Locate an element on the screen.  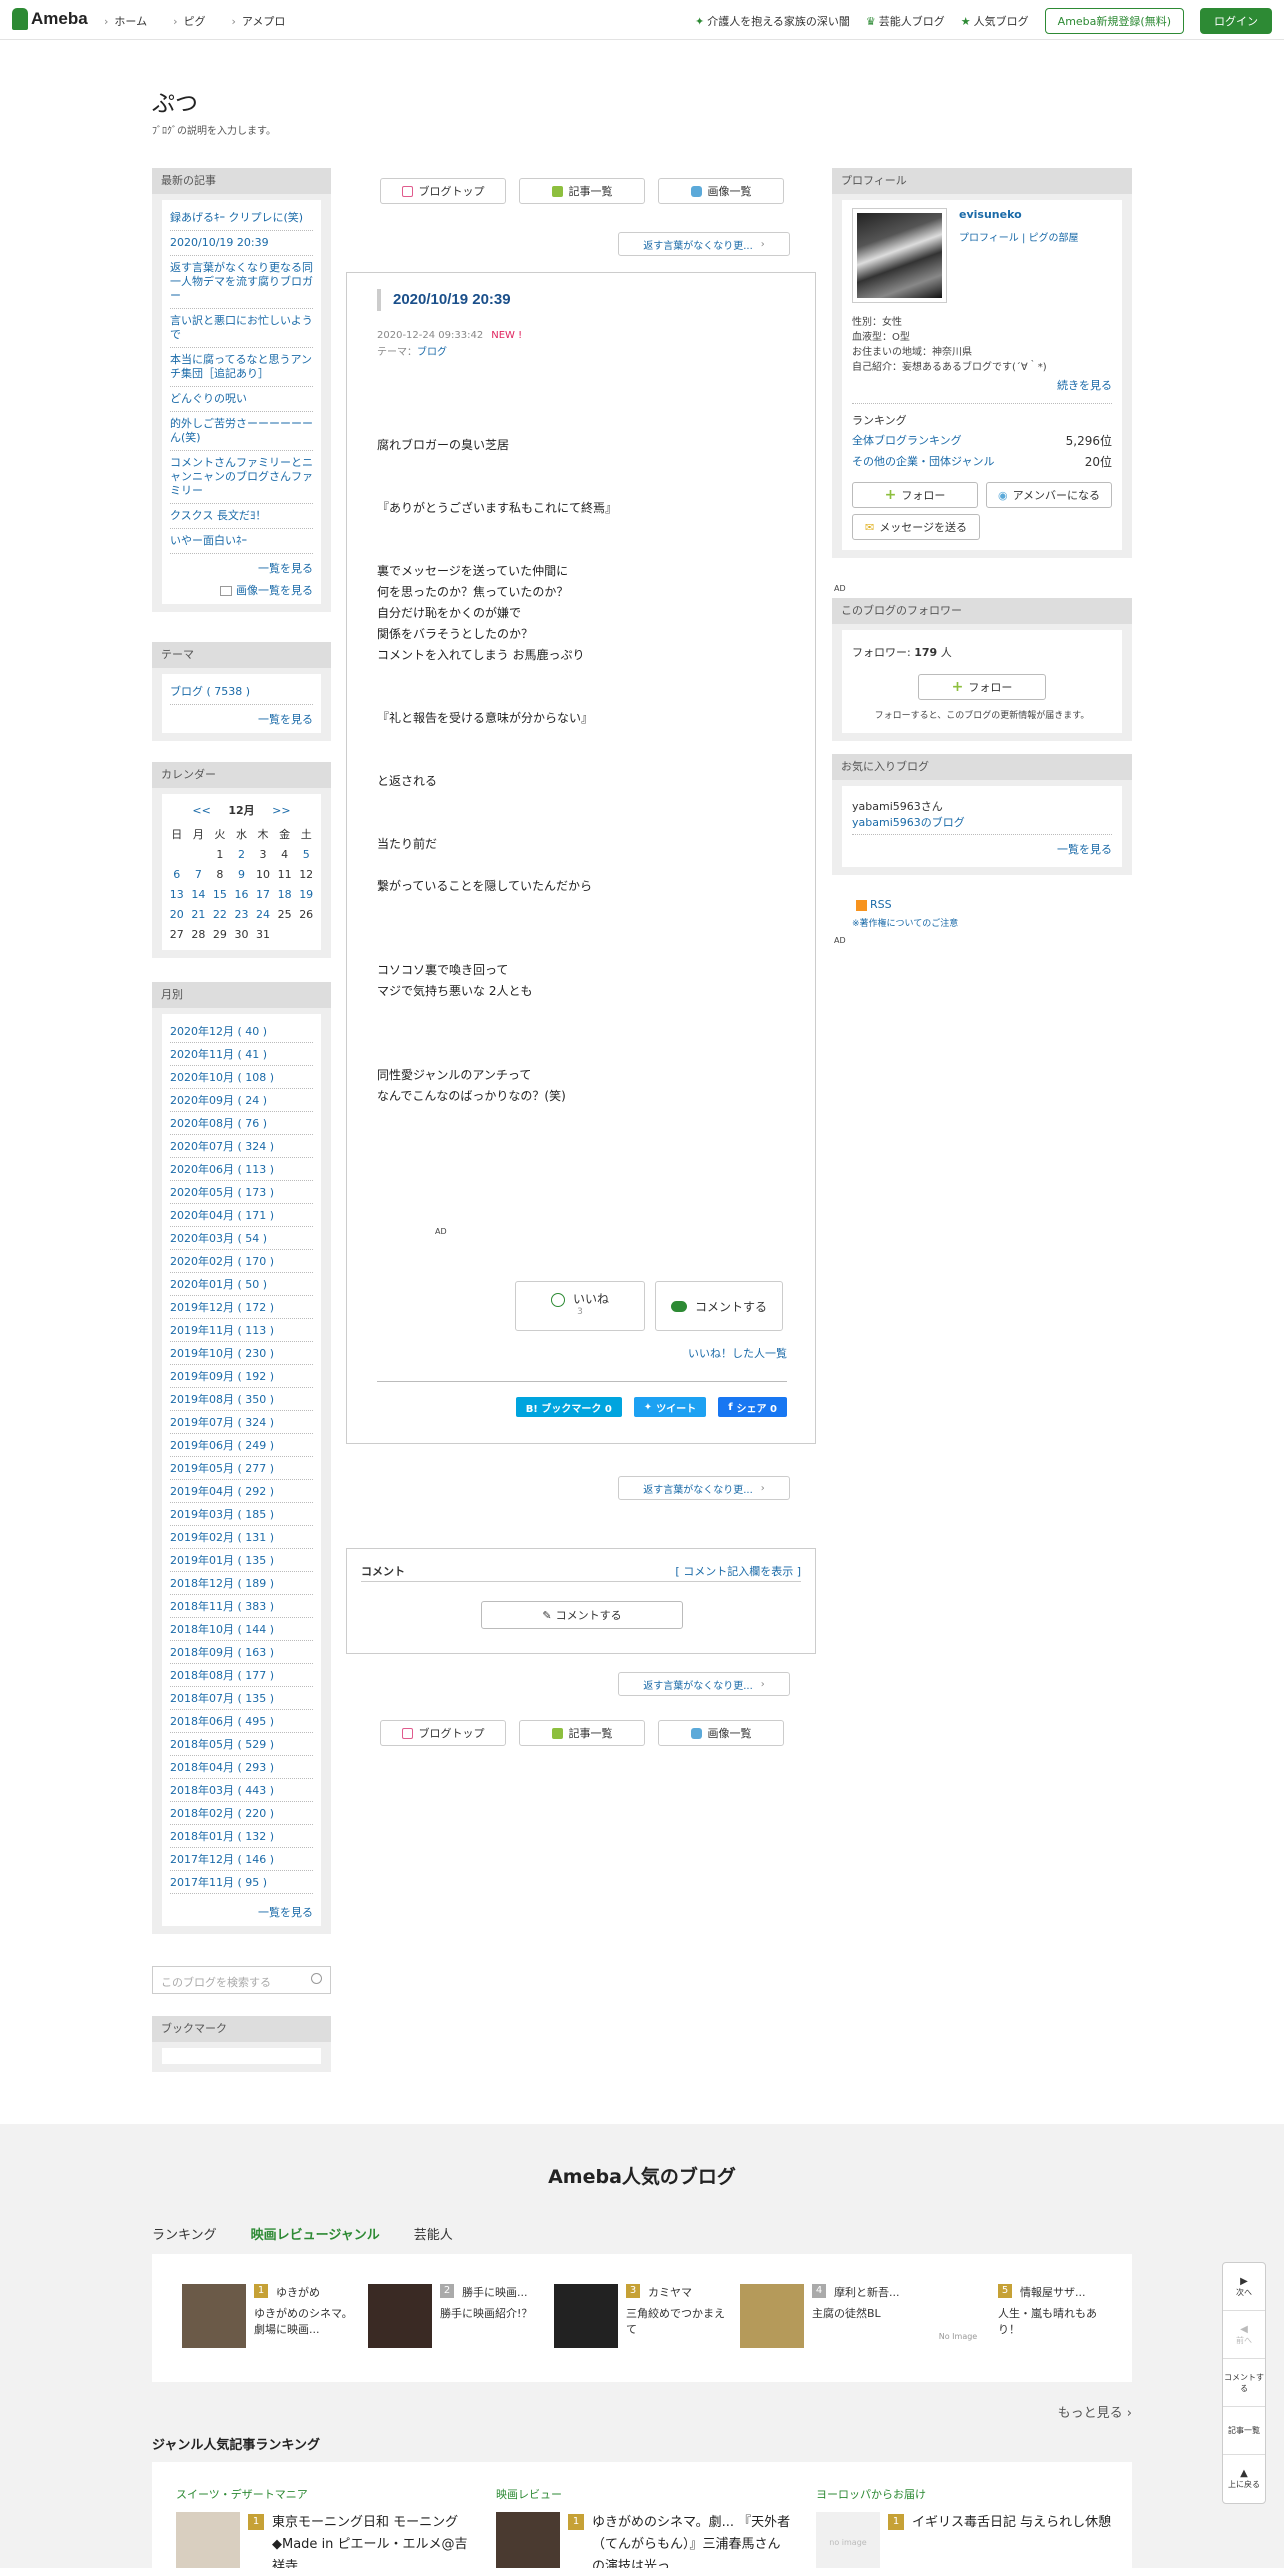
ameba-logo: Ameba is located at coordinates (50, 19).